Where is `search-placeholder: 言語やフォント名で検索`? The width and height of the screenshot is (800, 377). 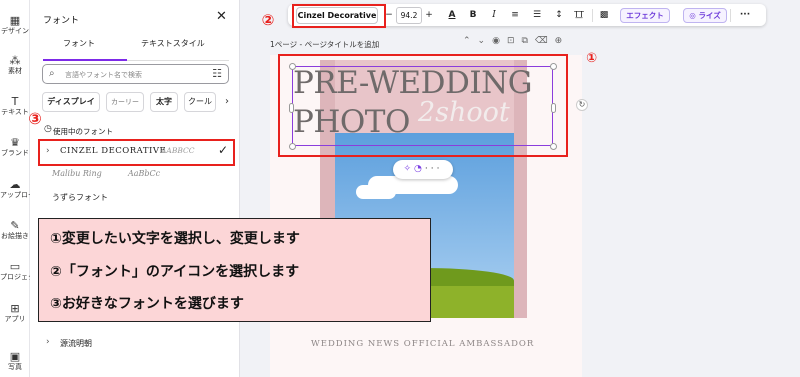 search-placeholder: 言語やフォント名で検索 is located at coordinates (103, 75).